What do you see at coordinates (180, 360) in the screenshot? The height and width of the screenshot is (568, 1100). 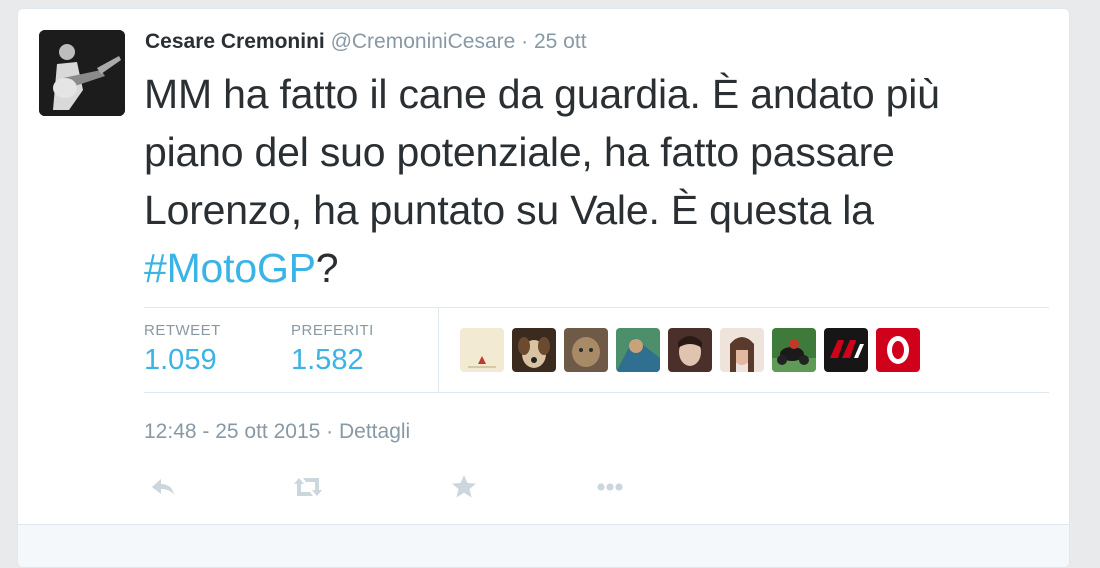 I see `retweet-count: 1.059` at bounding box center [180, 360].